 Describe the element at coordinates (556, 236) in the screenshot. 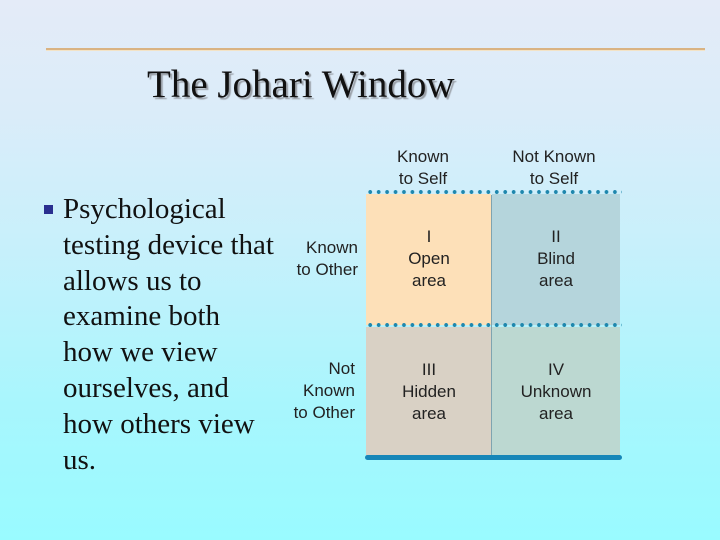

I see `quadrant-numeral: II` at that location.